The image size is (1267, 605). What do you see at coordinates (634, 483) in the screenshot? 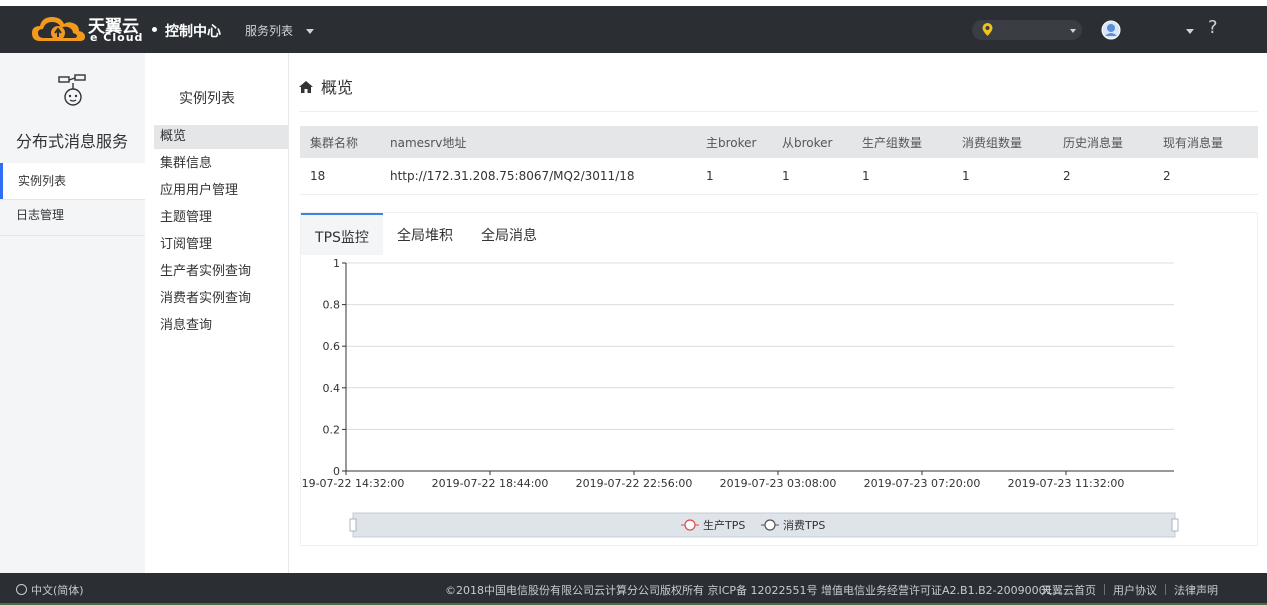
I see `x-tick-label: 2019-07-22 22:56:00` at bounding box center [634, 483].